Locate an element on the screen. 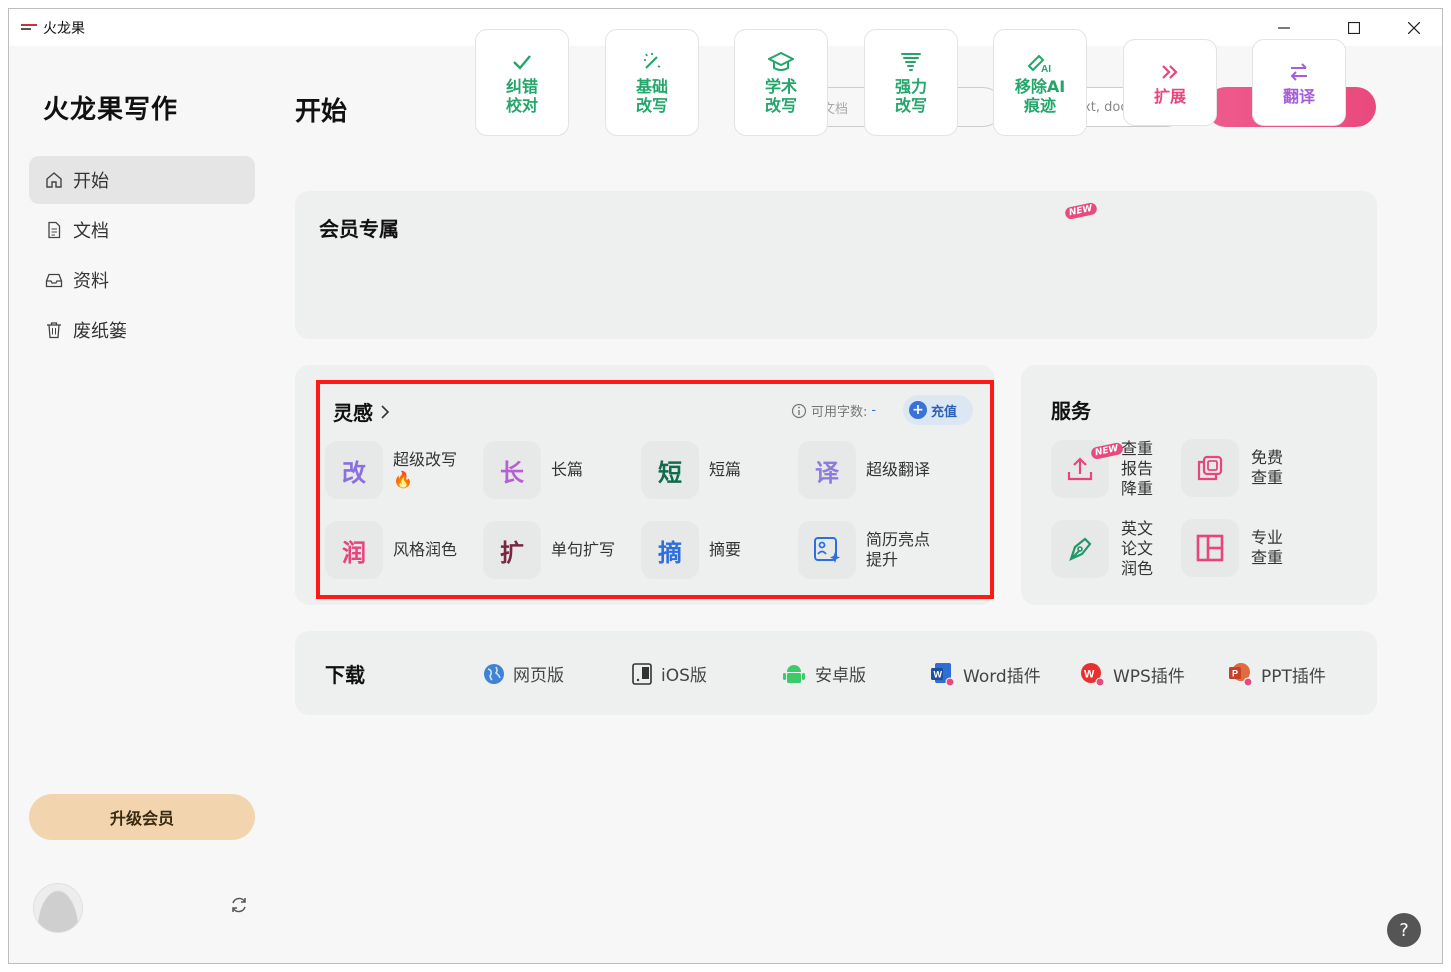 Image resolution: width=1451 pixels, height=972 pixels. short-form-icon: 短 is located at coordinates (670, 470).